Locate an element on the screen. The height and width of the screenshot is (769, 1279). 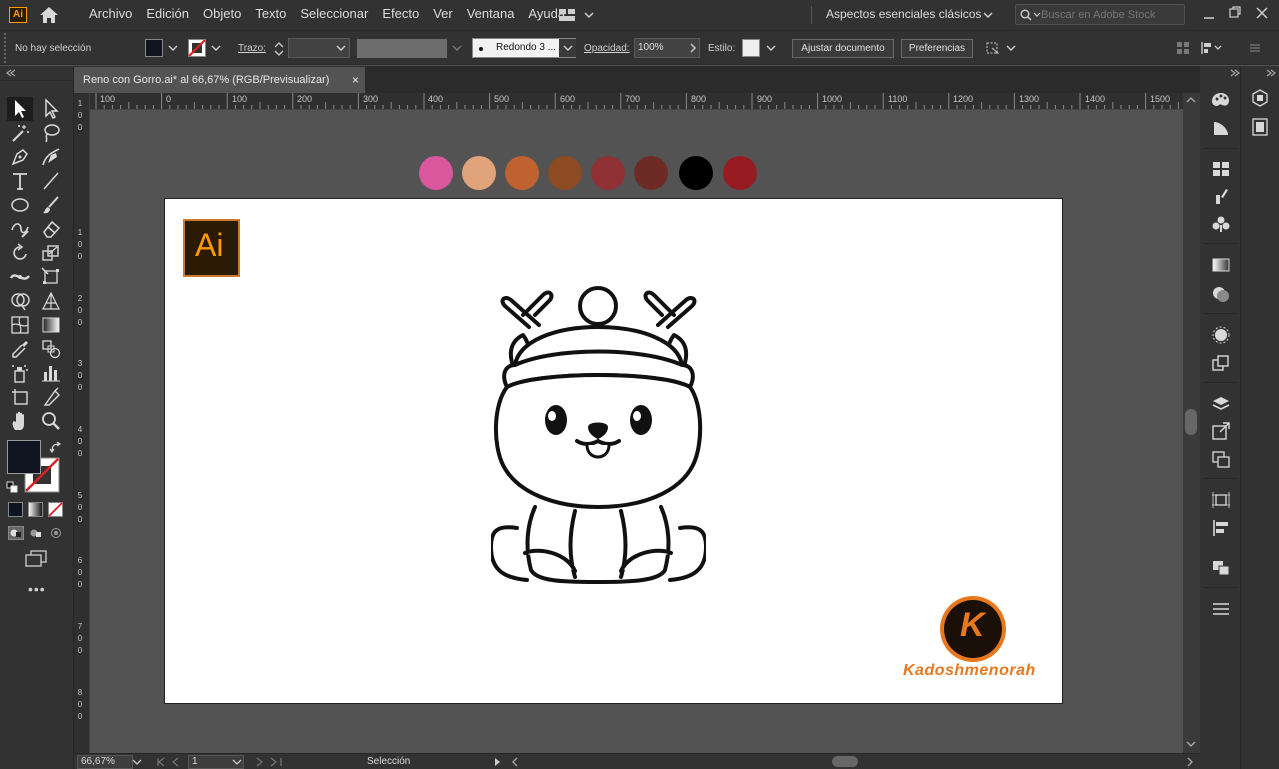
zoom-input: 66,67% is located at coordinates (105, 762).